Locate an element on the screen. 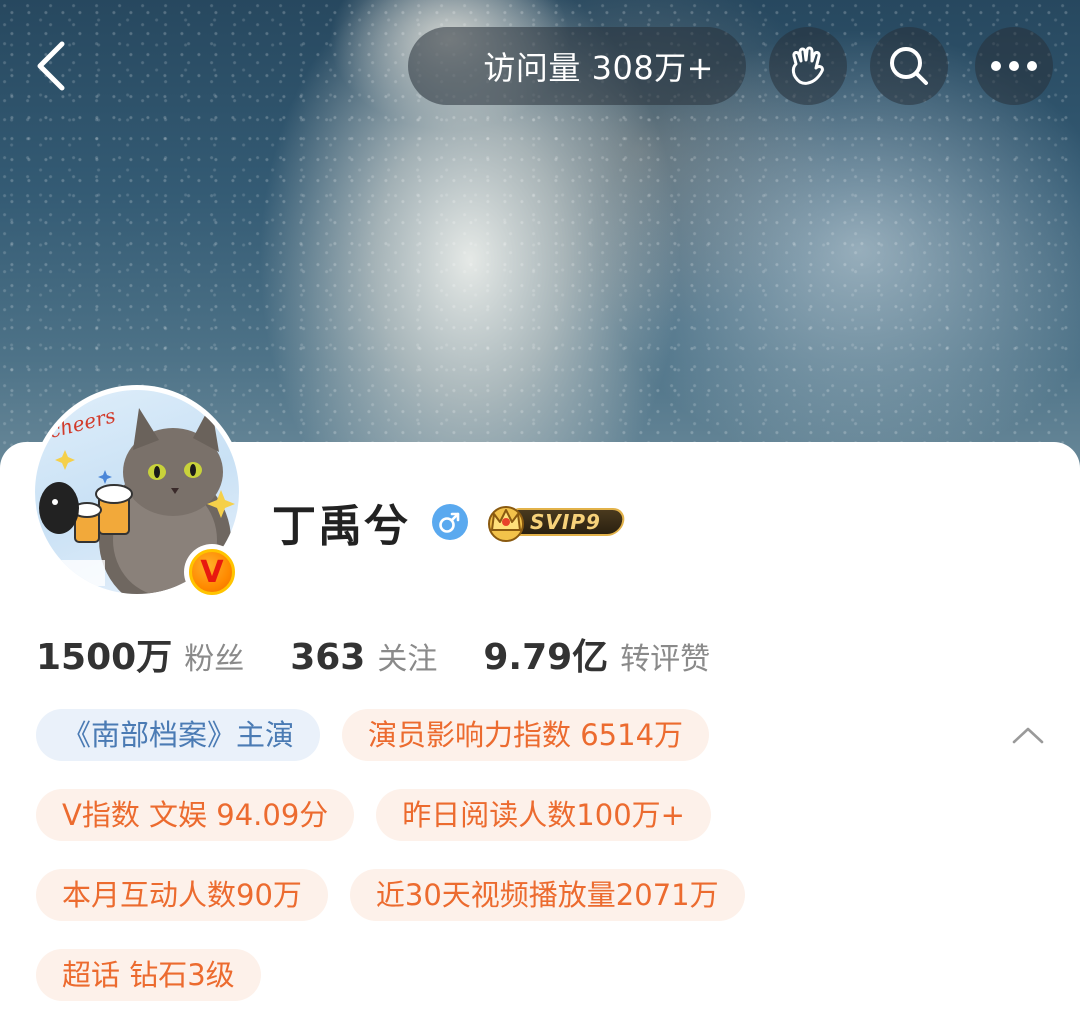 The image size is (1080, 1014). tag-row: V指数 文娱 94.09分 昨日阅读人数100万+ is located at coordinates (536, 815).